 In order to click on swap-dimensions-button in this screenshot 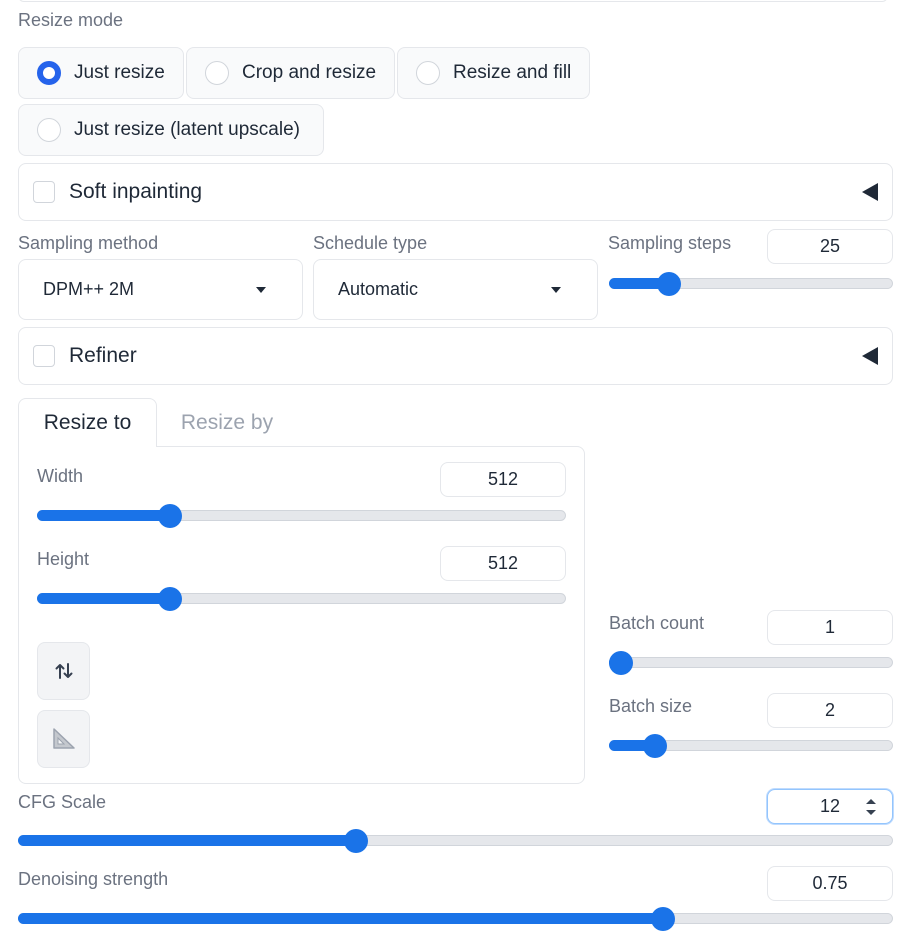, I will do `click(63, 671)`.